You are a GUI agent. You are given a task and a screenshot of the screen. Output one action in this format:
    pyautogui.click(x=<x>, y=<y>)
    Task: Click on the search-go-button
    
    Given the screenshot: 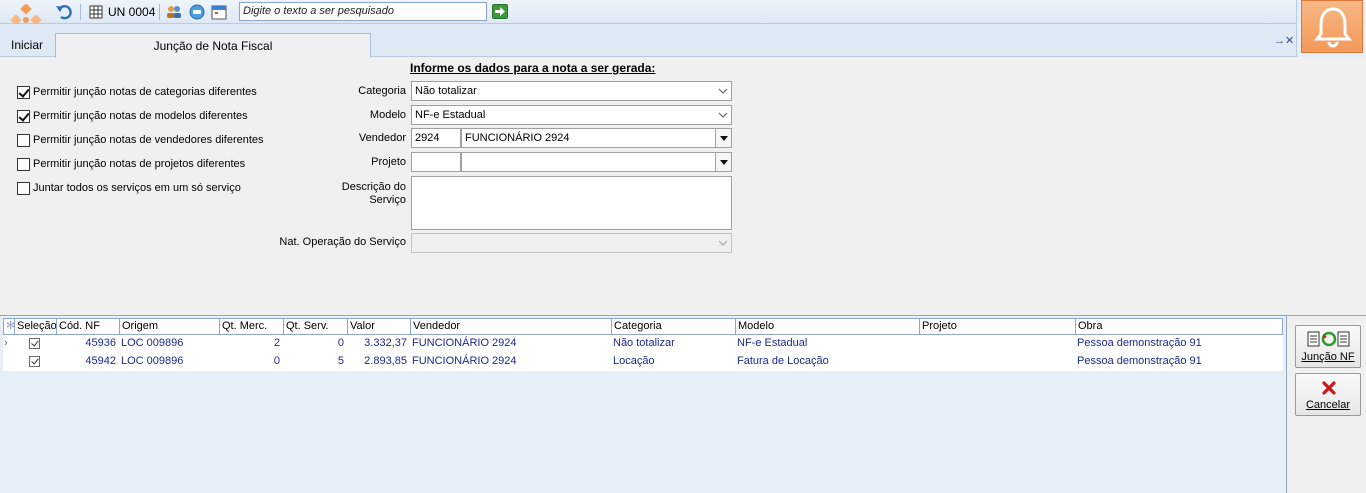 What is the action you would take?
    pyautogui.click(x=500, y=11)
    